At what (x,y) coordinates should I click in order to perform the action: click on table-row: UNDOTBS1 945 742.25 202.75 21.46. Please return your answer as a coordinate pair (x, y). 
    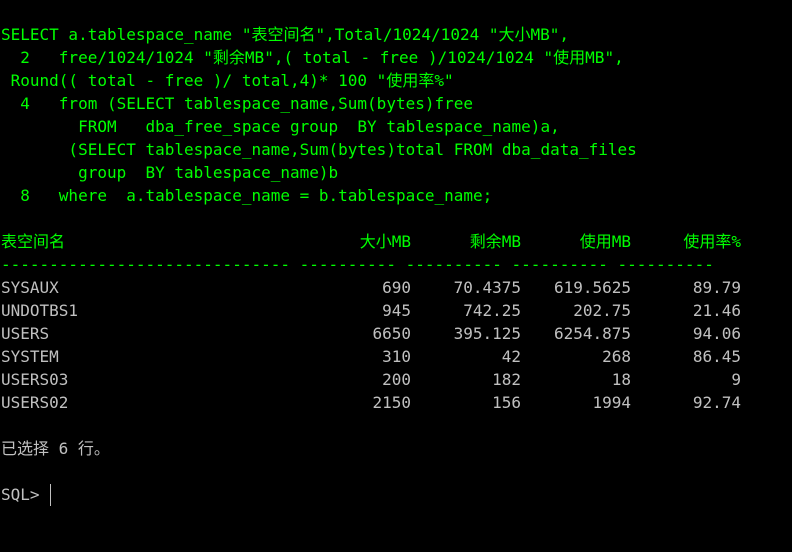
    Looking at the image, I should click on (396, 310).